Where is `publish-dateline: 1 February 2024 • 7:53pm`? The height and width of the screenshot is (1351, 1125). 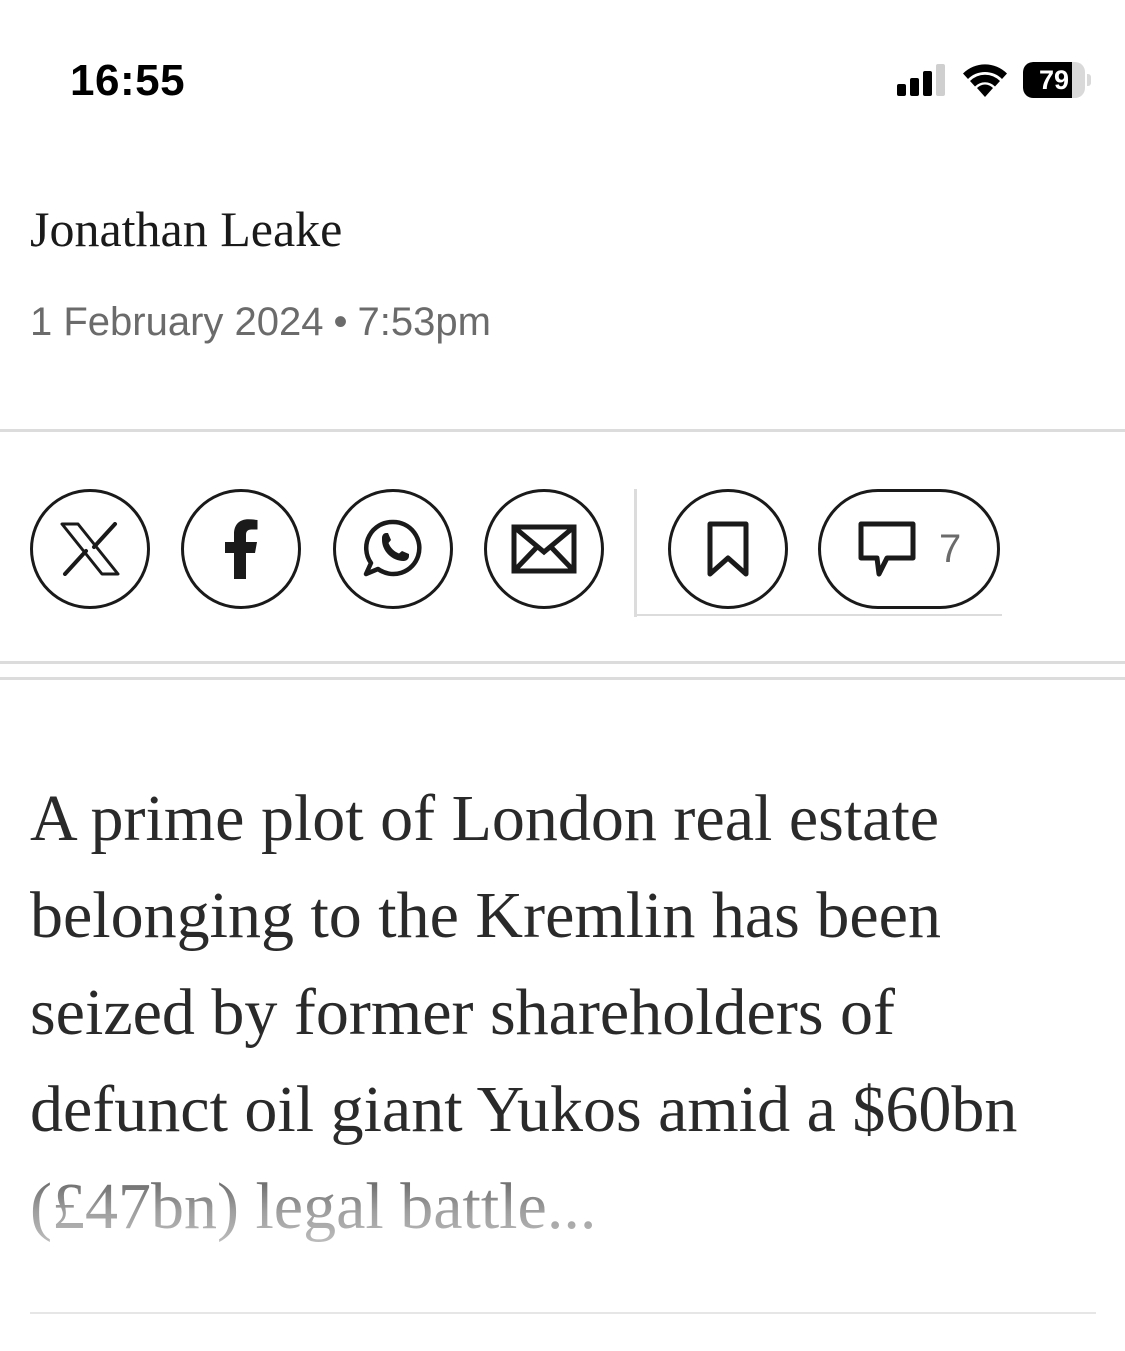
publish-dateline: 1 February 2024 • 7:53pm is located at coordinates (260, 322).